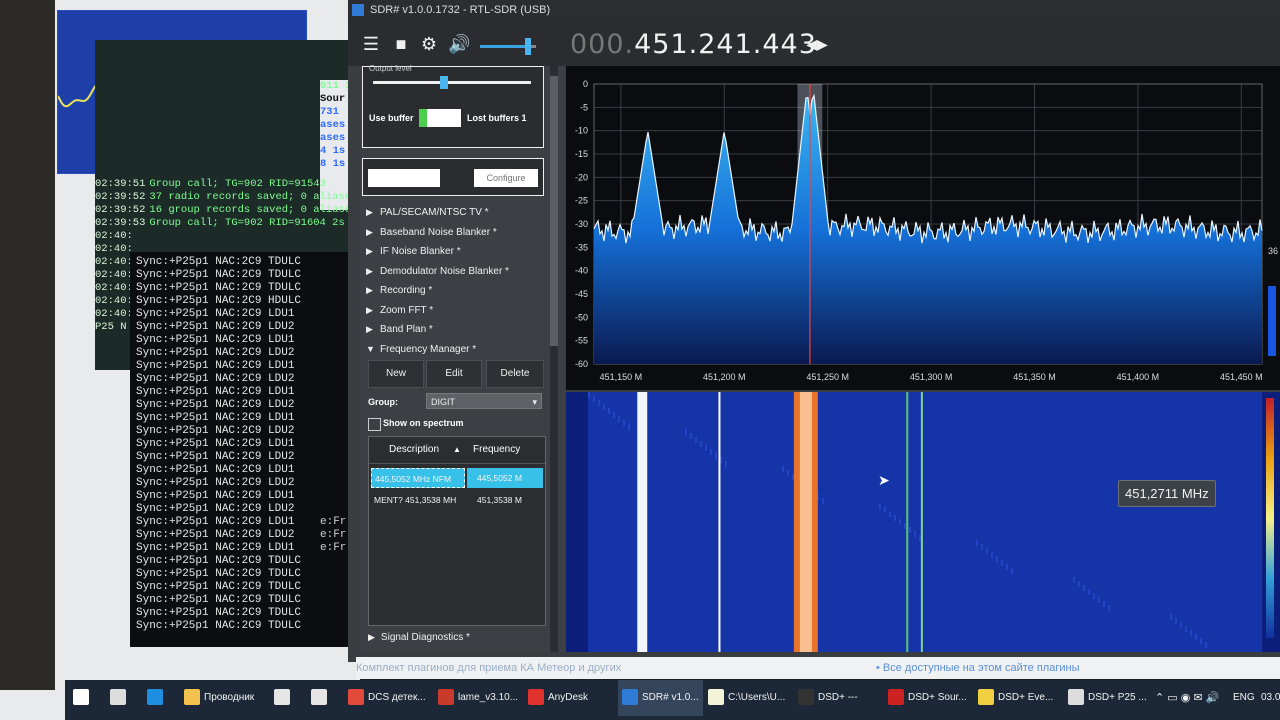  What do you see at coordinates (452, 82) in the screenshot?
I see `output-level-slider` at bounding box center [452, 82].